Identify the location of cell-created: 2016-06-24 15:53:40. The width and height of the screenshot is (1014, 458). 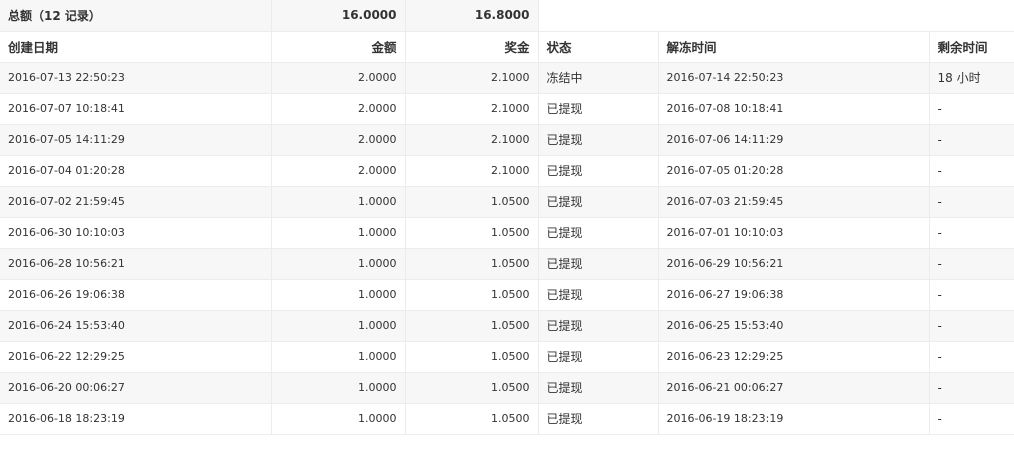
(136, 326).